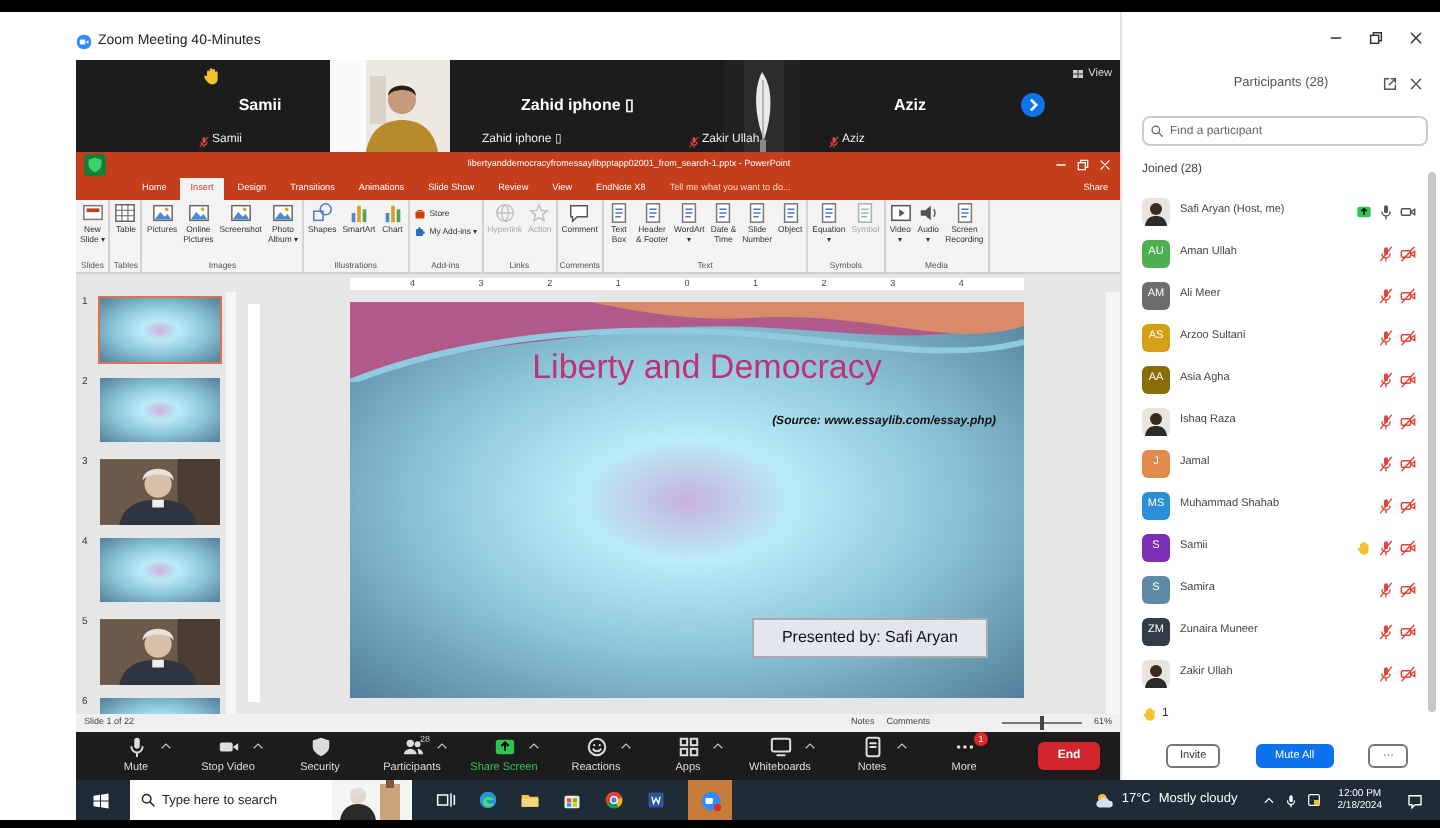 The height and width of the screenshot is (828, 1440). Describe the element at coordinates (1061, 165) in the screenshot. I see `minimize-icon` at that location.